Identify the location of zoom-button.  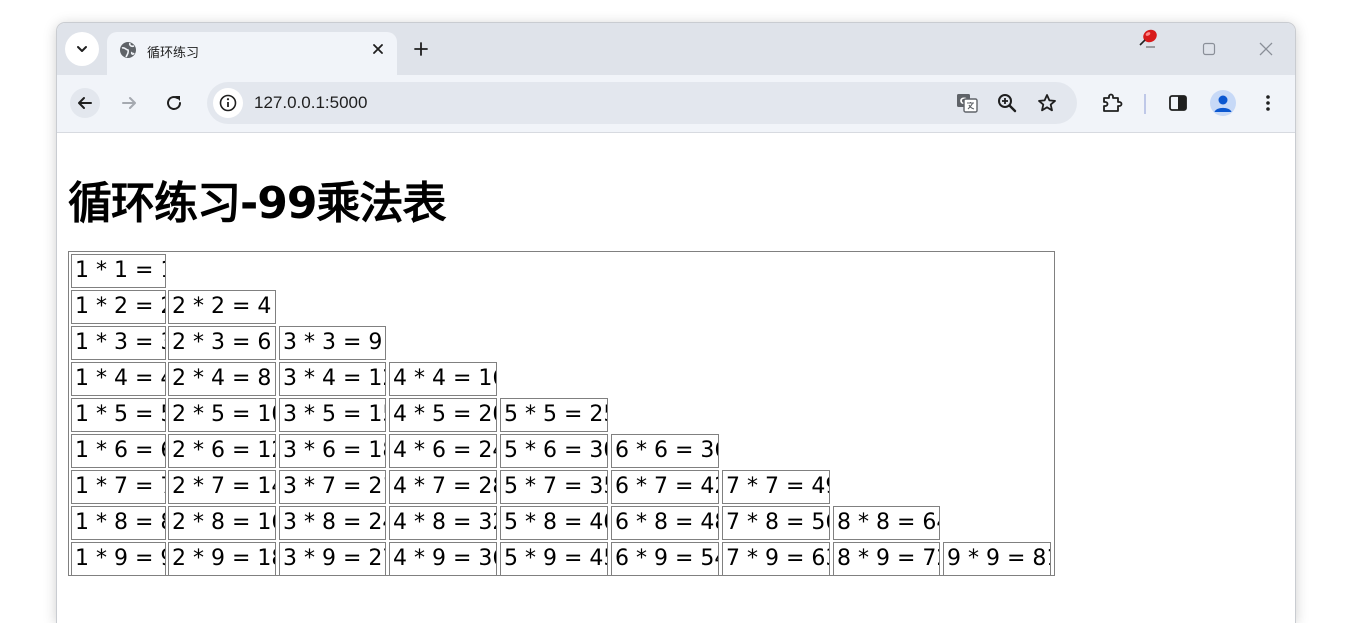
(1007, 103).